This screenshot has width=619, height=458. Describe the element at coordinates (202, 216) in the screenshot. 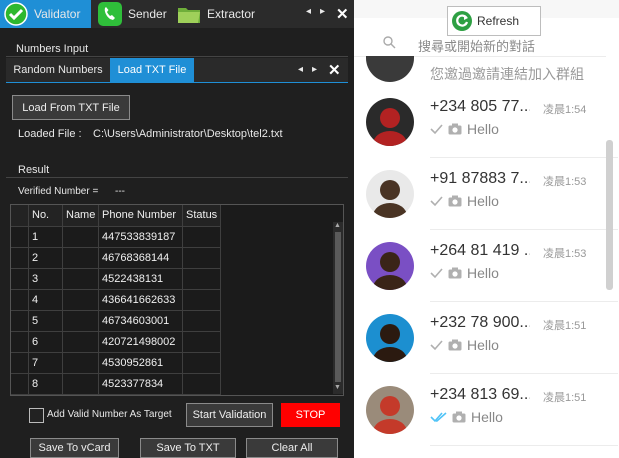

I see `column-header: Status` at that location.